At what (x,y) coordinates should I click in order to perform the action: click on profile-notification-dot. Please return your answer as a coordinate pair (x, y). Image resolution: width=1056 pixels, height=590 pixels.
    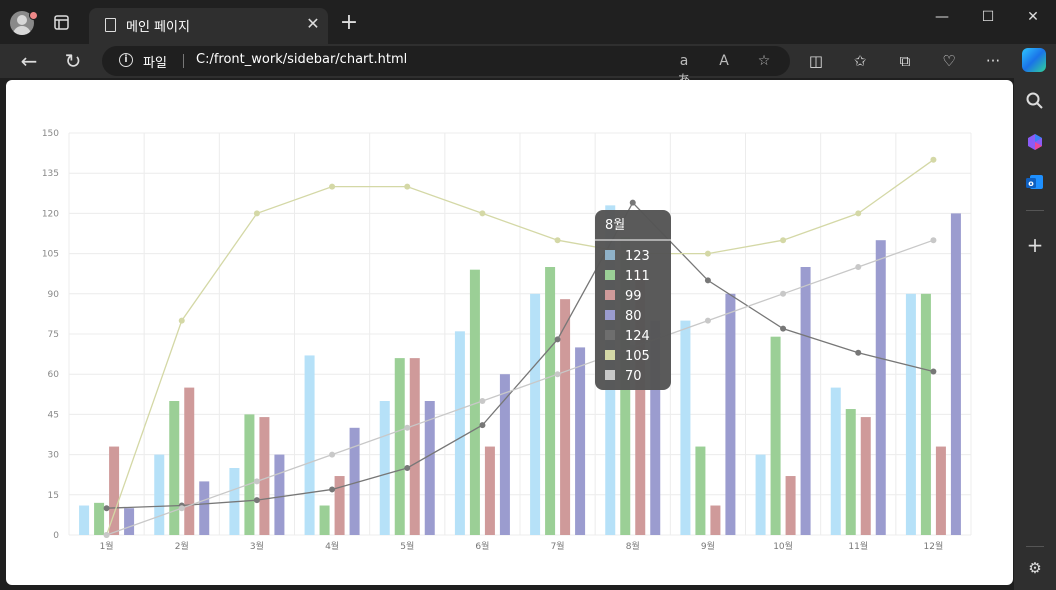
    Looking at the image, I should click on (33, 15).